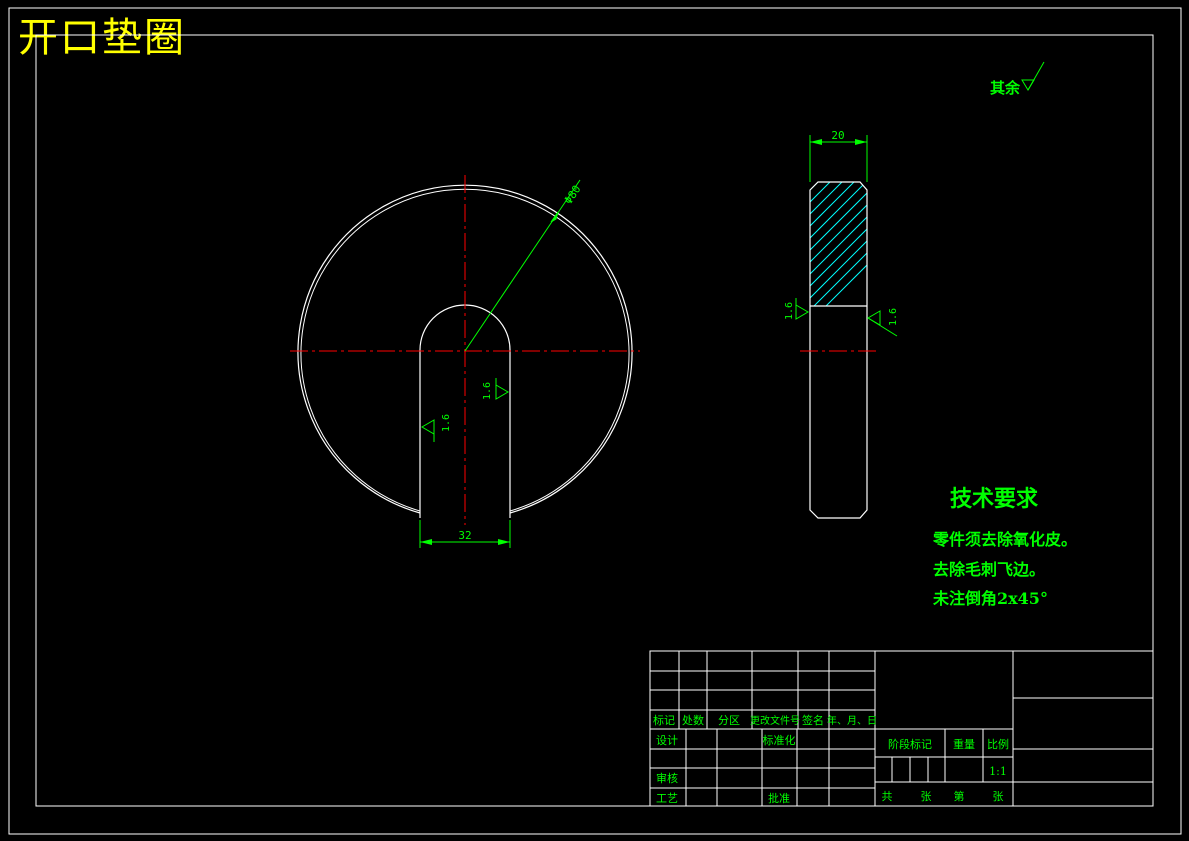  Describe the element at coordinates (522, 265) in the screenshot. I see `diameter-leader` at that location.